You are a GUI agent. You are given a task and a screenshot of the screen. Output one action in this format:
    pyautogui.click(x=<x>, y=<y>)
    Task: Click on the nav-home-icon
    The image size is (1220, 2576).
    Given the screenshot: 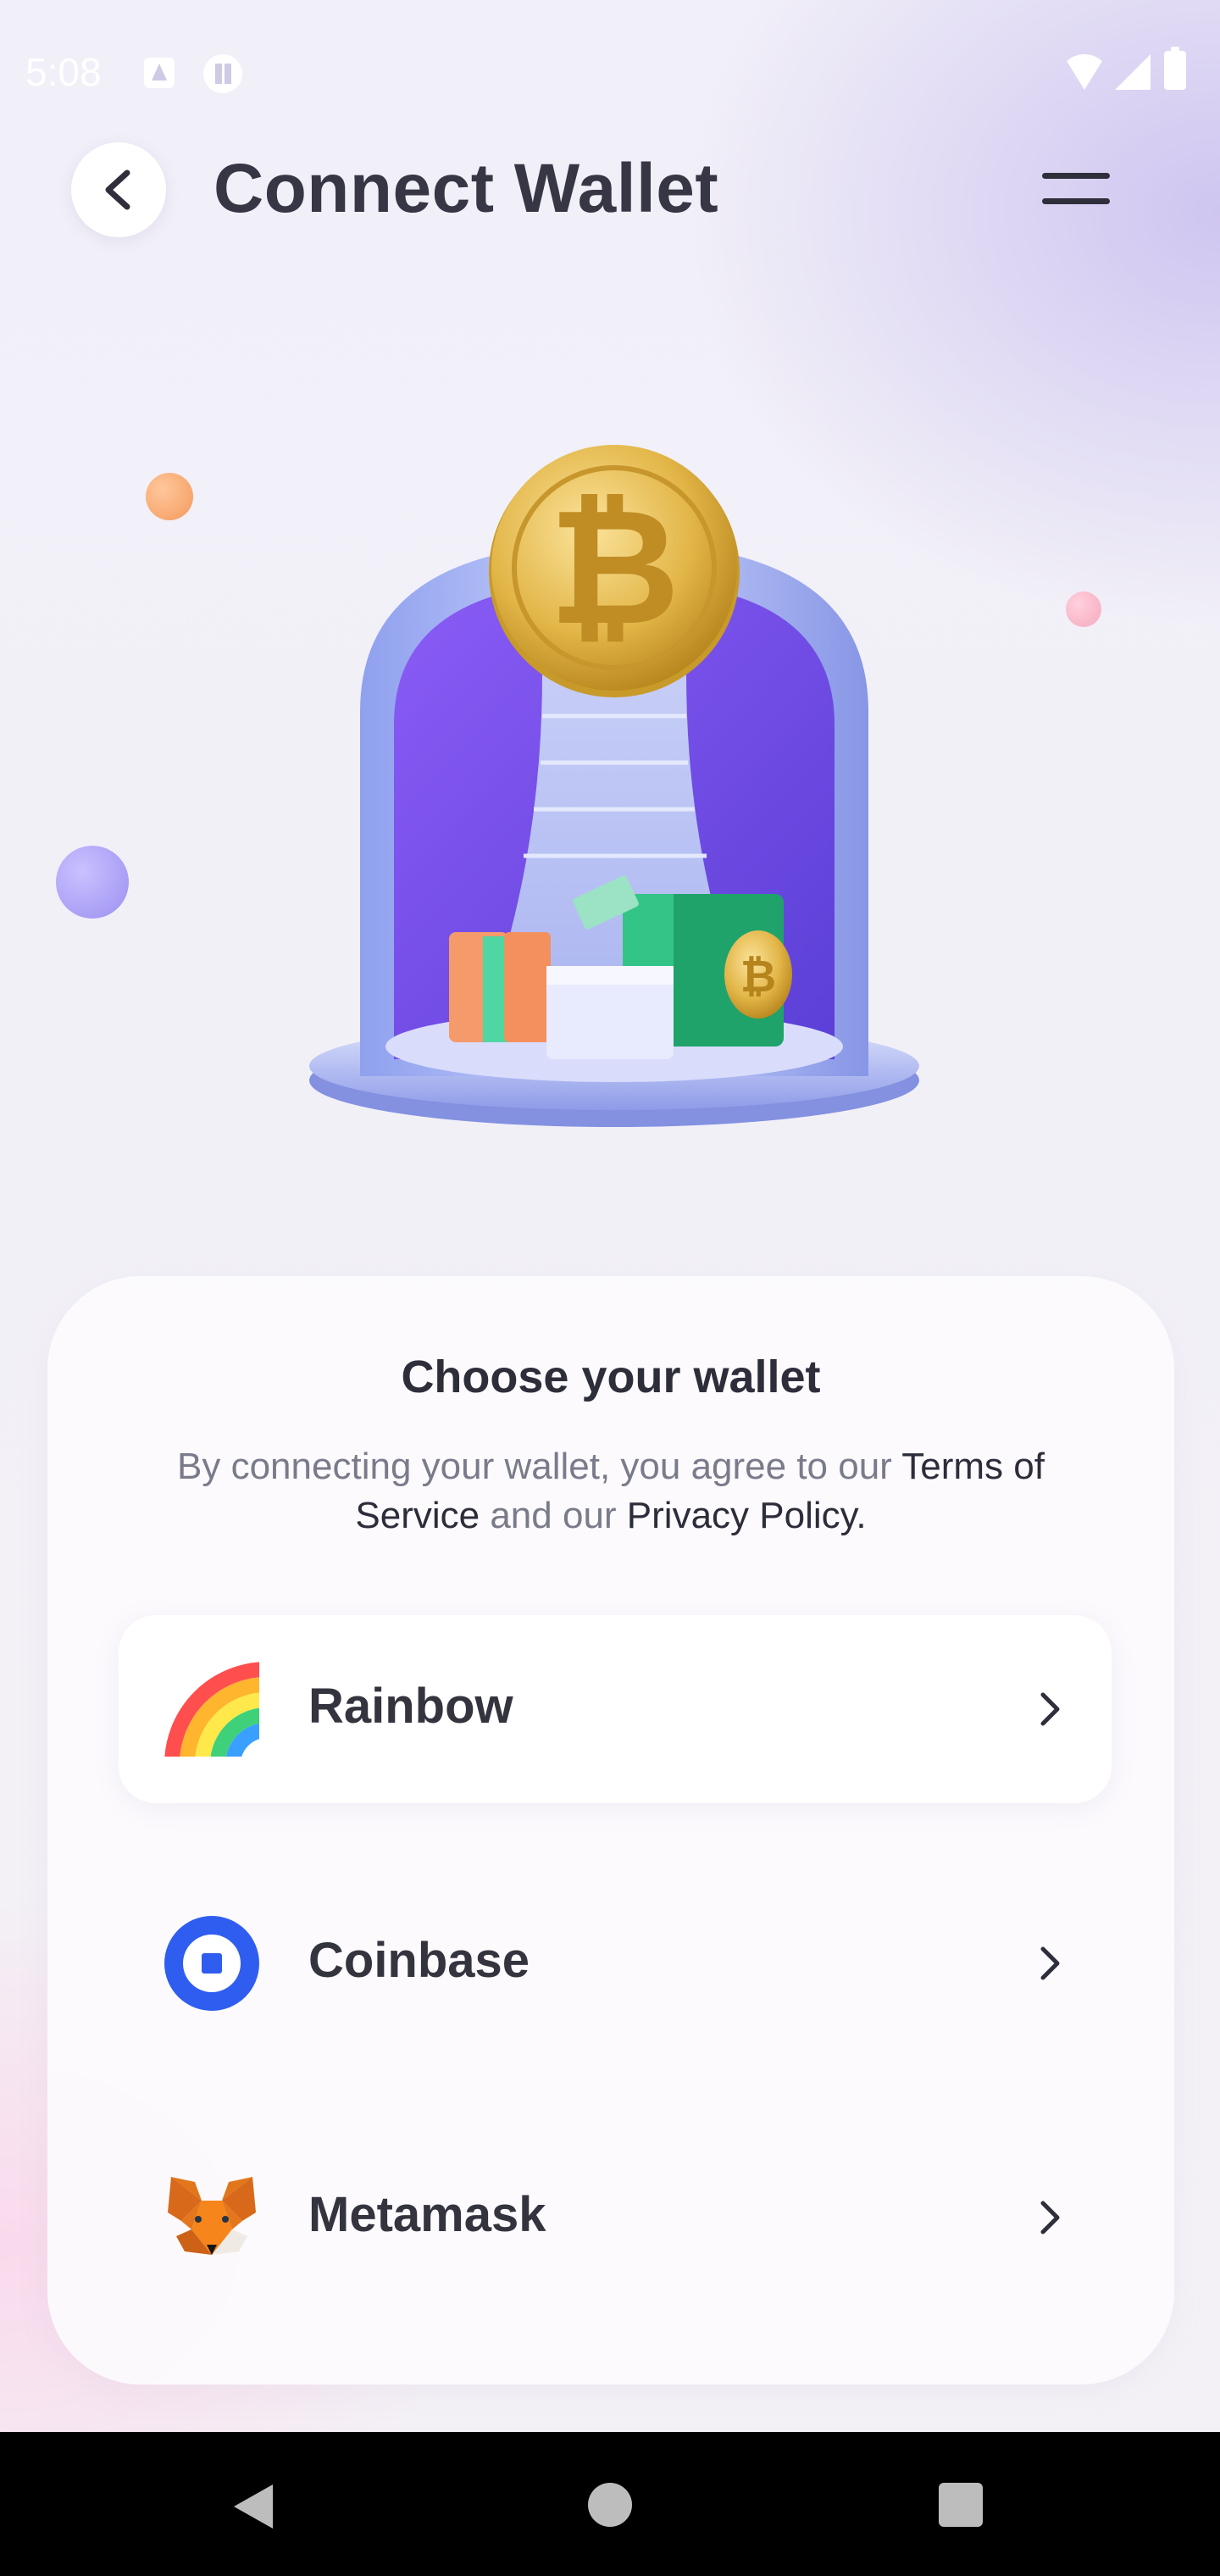 What is the action you would take?
    pyautogui.click(x=610, y=2505)
    